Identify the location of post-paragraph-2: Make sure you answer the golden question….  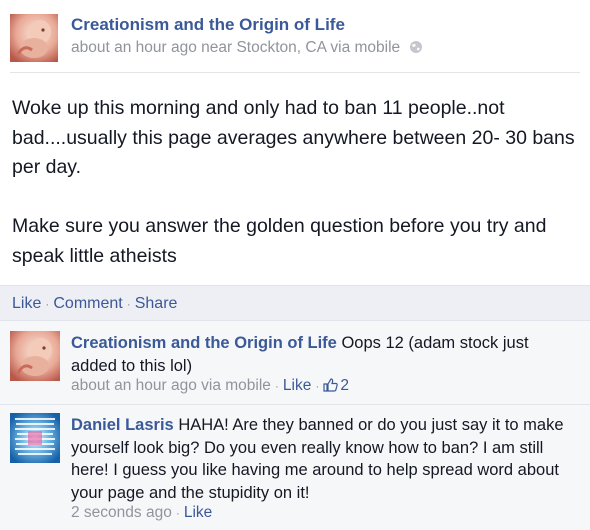
(279, 241).